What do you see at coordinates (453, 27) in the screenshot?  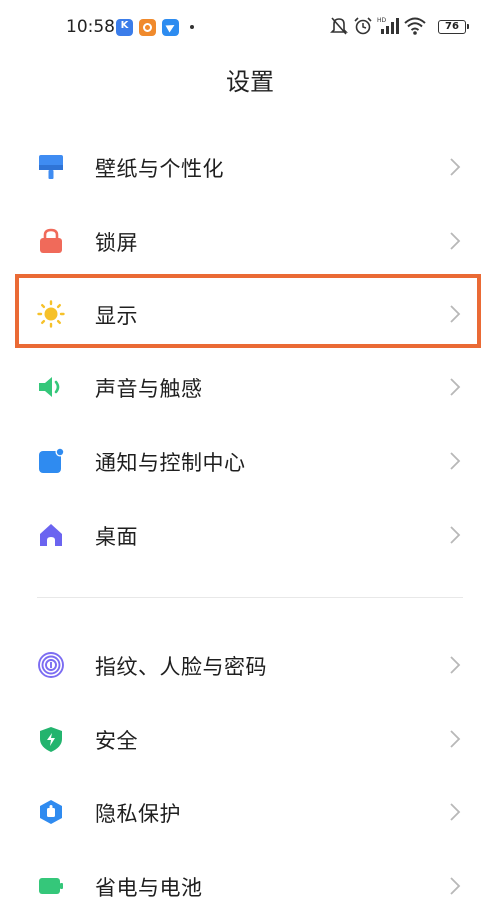 I see `battery-icon: 76` at bounding box center [453, 27].